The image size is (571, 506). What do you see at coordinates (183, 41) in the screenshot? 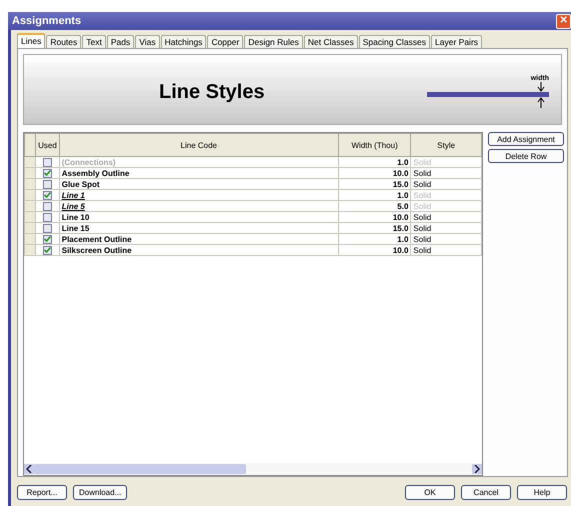
I see `tab: Hatchings` at bounding box center [183, 41].